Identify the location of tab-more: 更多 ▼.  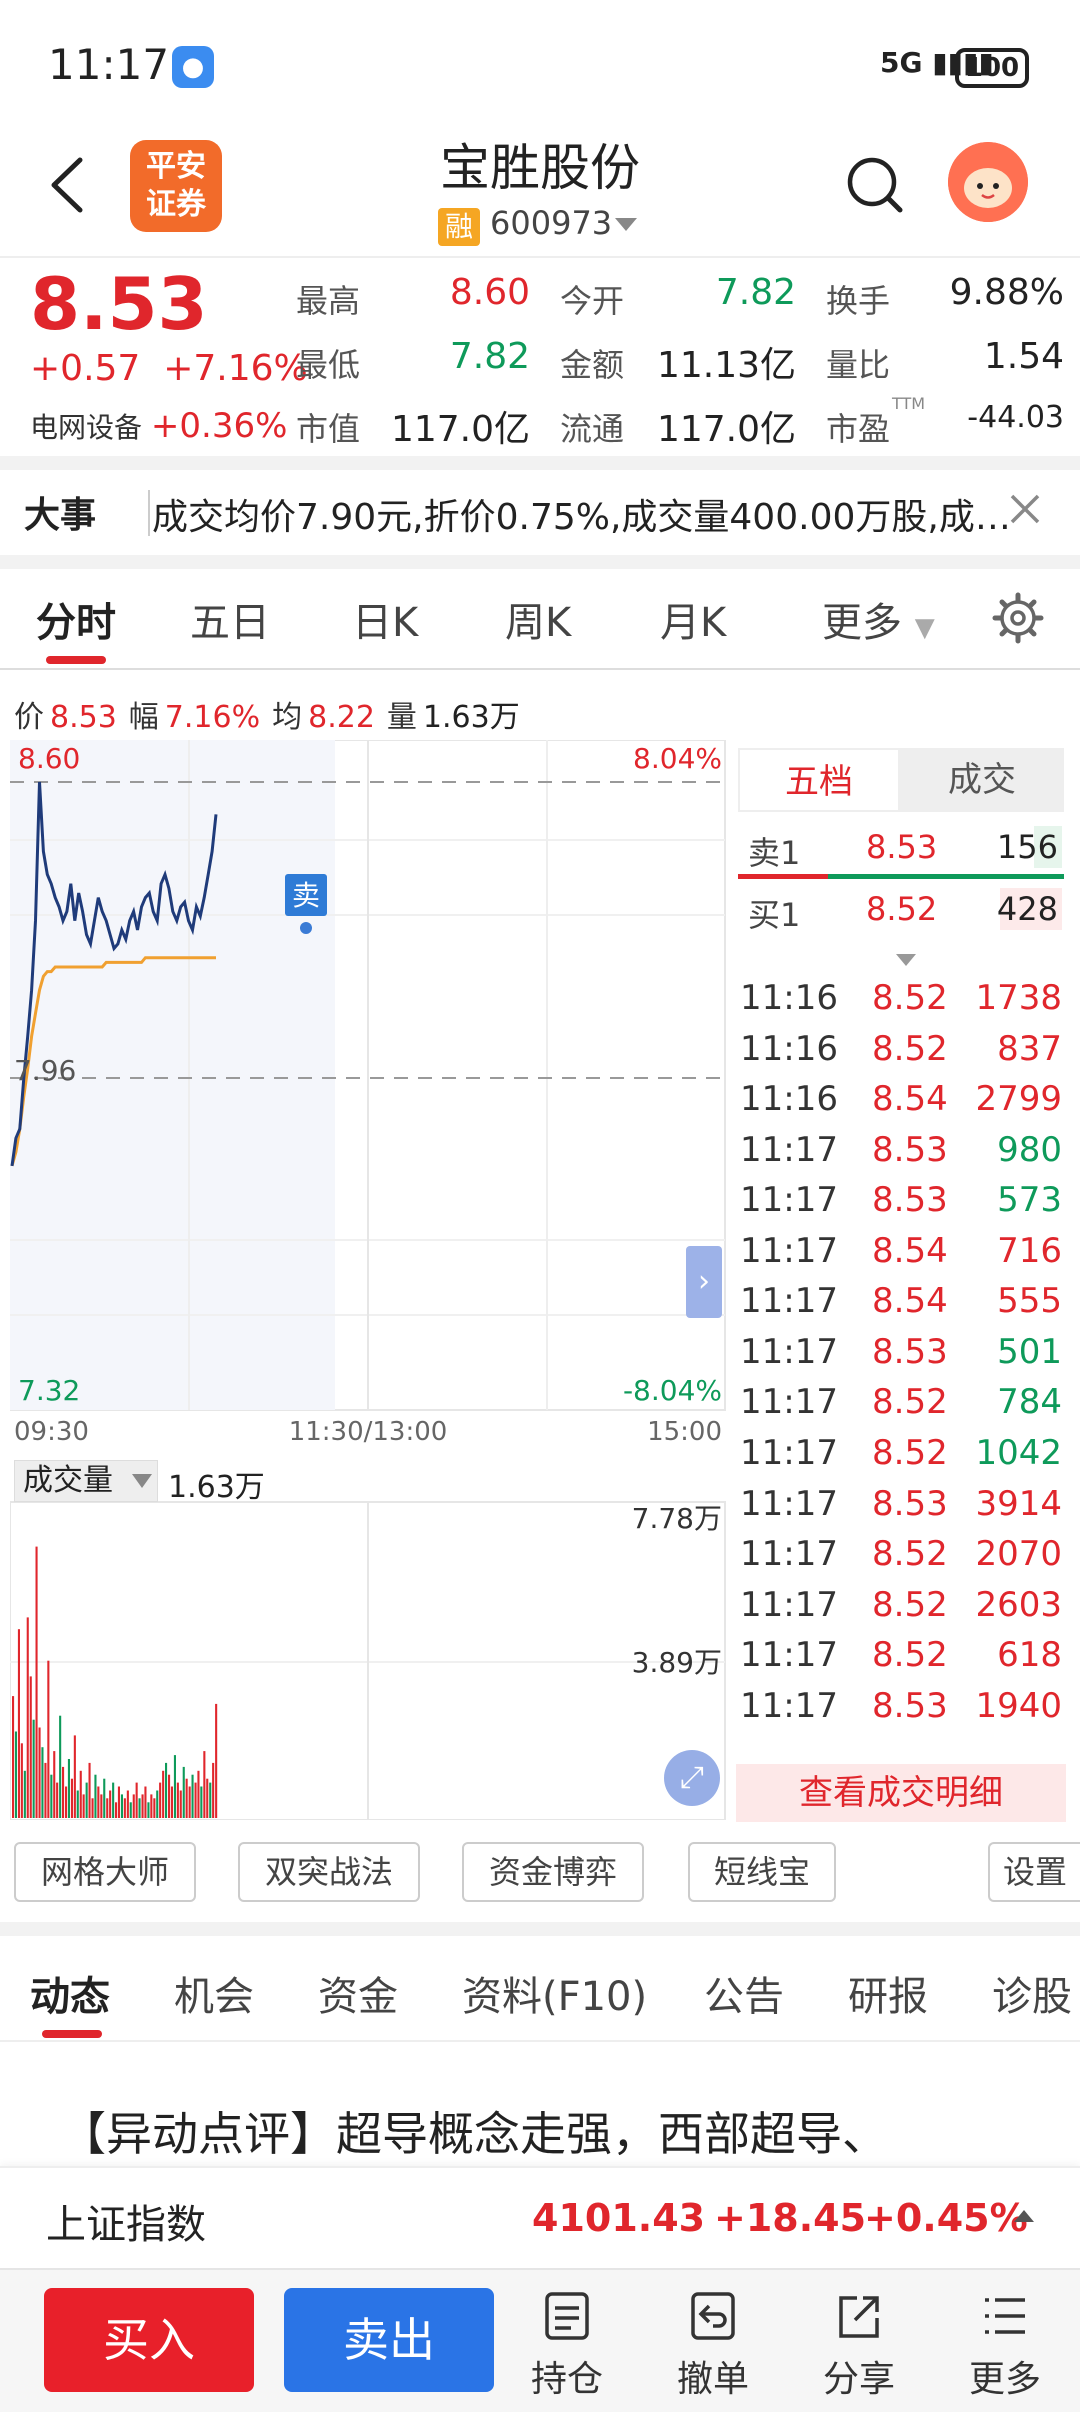
(878, 619).